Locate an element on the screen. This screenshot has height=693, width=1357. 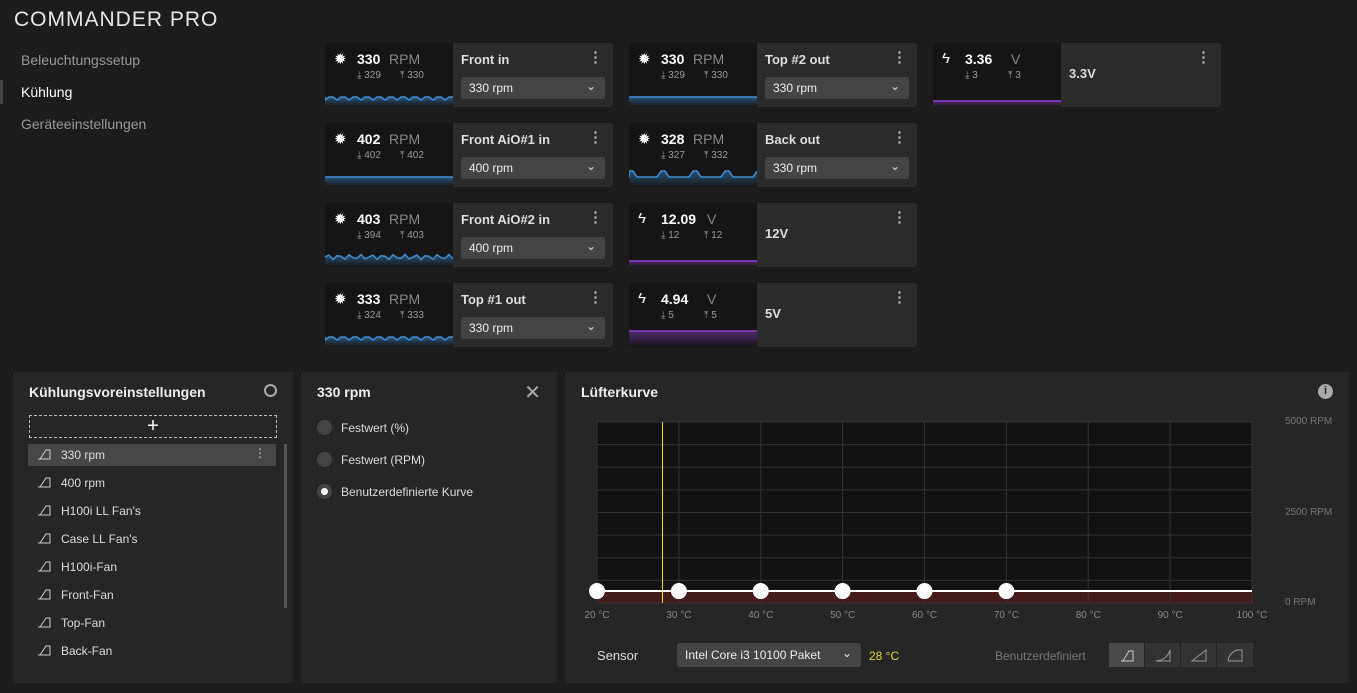
channel-name: Top #2 out is located at coordinates (797, 59).